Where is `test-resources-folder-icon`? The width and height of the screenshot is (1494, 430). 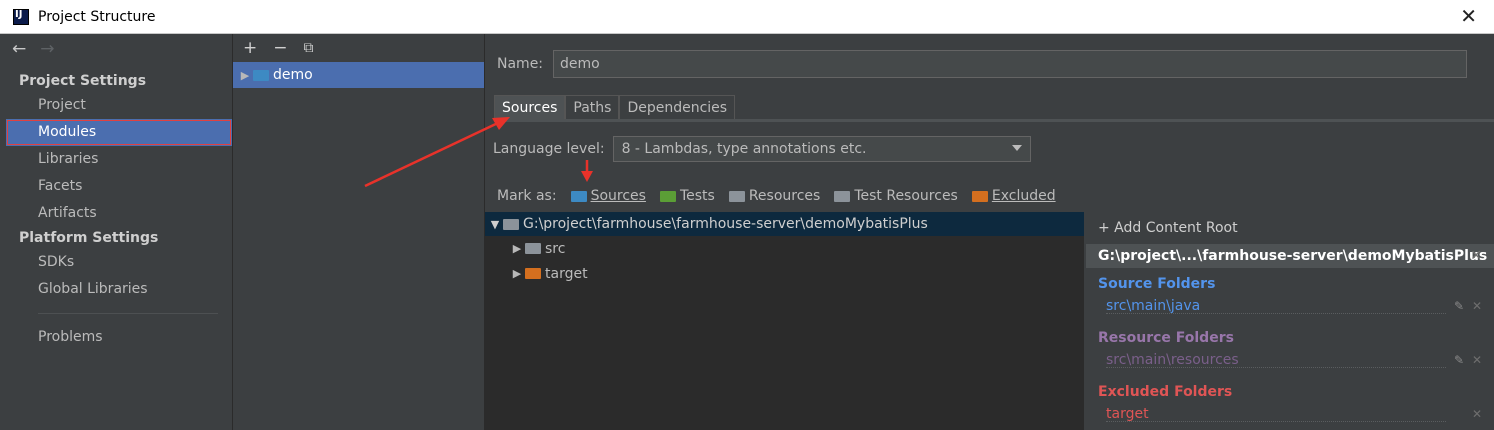
test-resources-folder-icon is located at coordinates (842, 196).